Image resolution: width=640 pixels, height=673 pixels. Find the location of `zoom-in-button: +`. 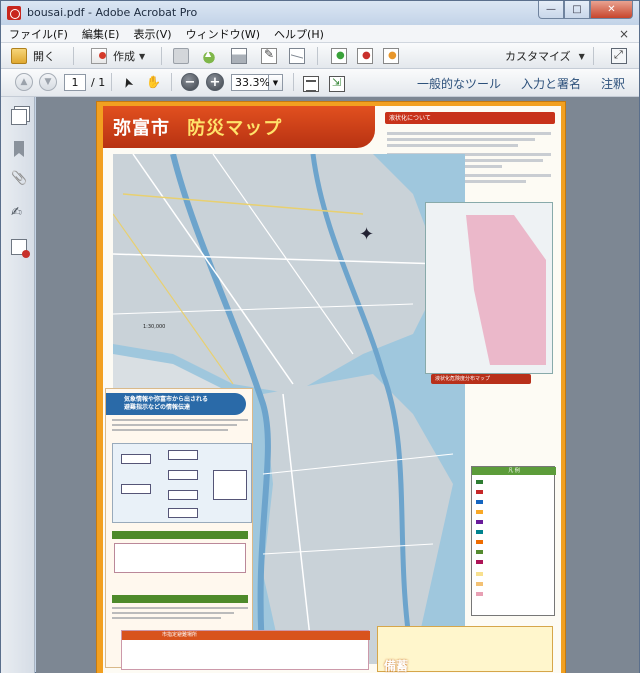

zoom-in-button: + is located at coordinates (215, 82).